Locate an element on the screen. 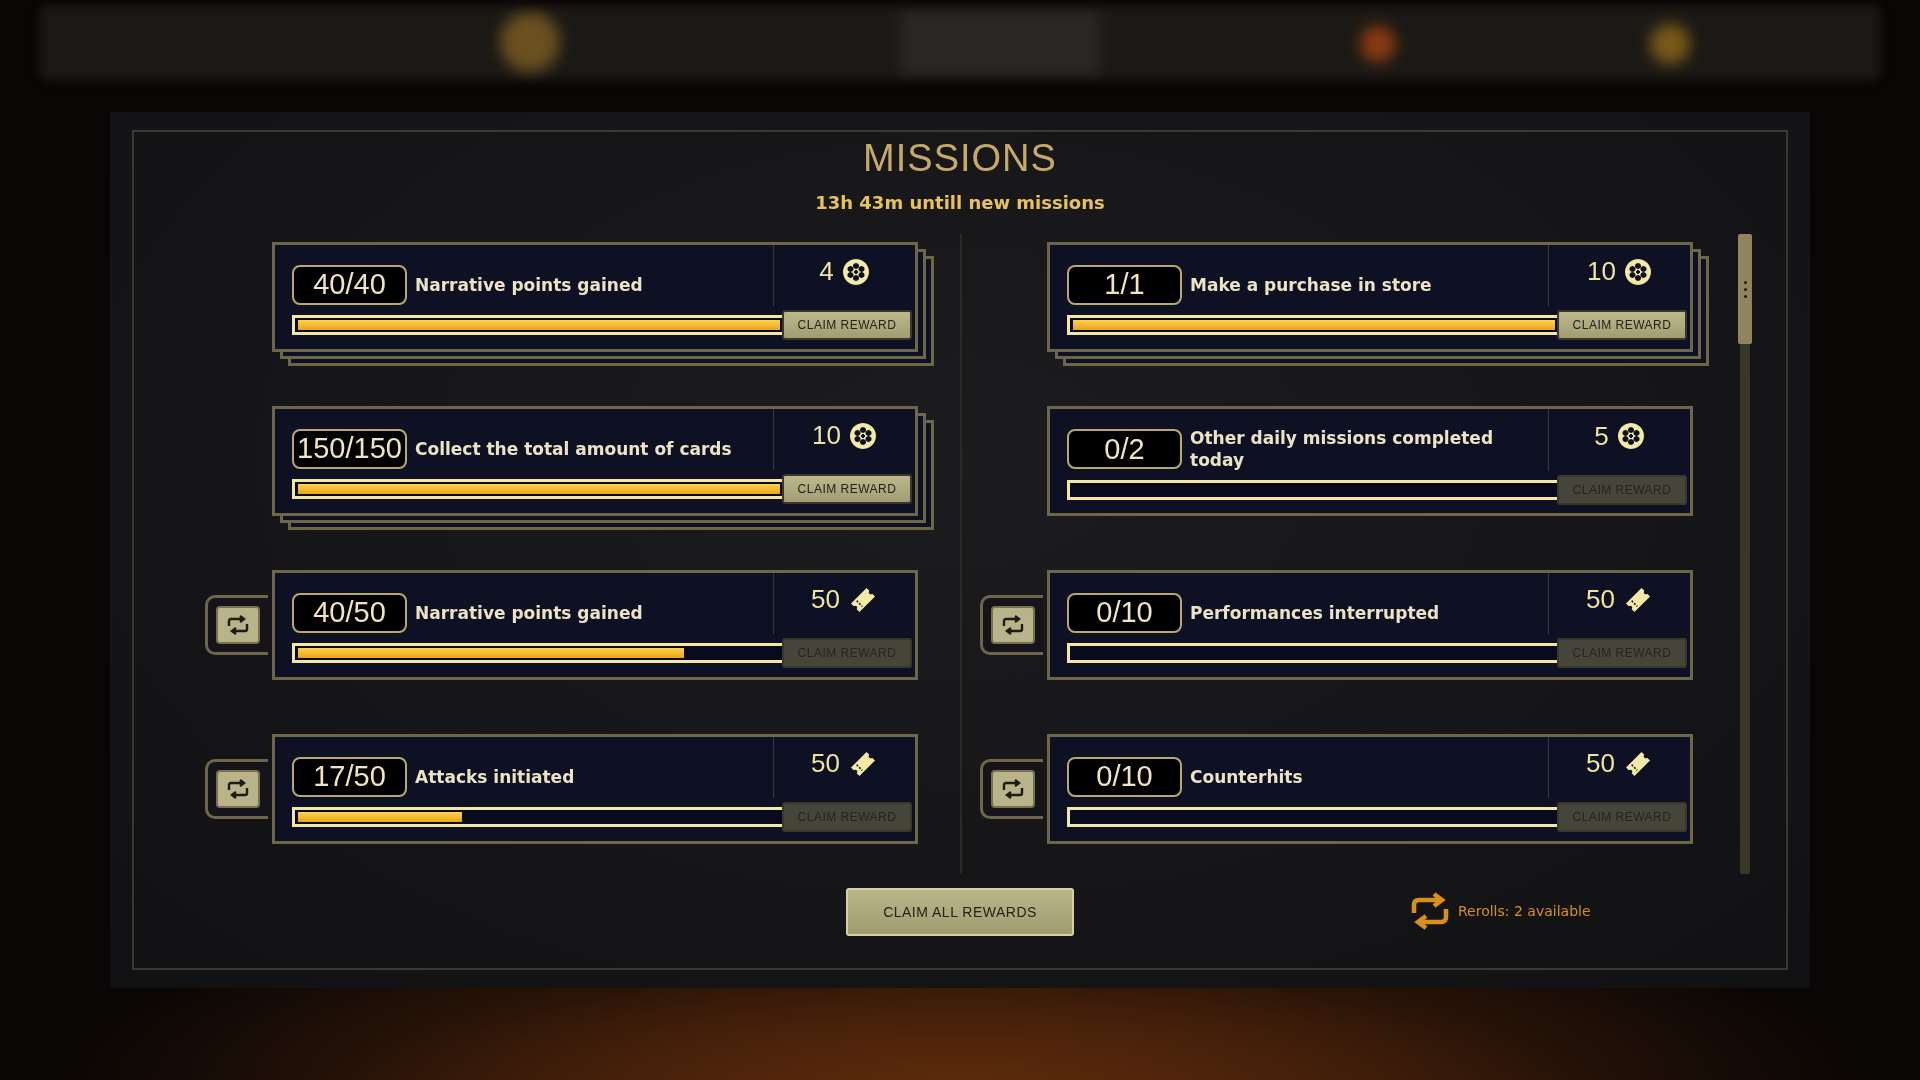  mission-text: Collect the total amount of cards is located at coordinates (574, 448).